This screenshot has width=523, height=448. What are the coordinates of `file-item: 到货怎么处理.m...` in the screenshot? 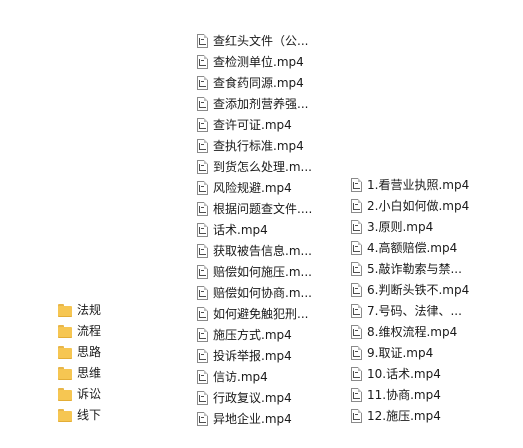 It's located at (254, 167).